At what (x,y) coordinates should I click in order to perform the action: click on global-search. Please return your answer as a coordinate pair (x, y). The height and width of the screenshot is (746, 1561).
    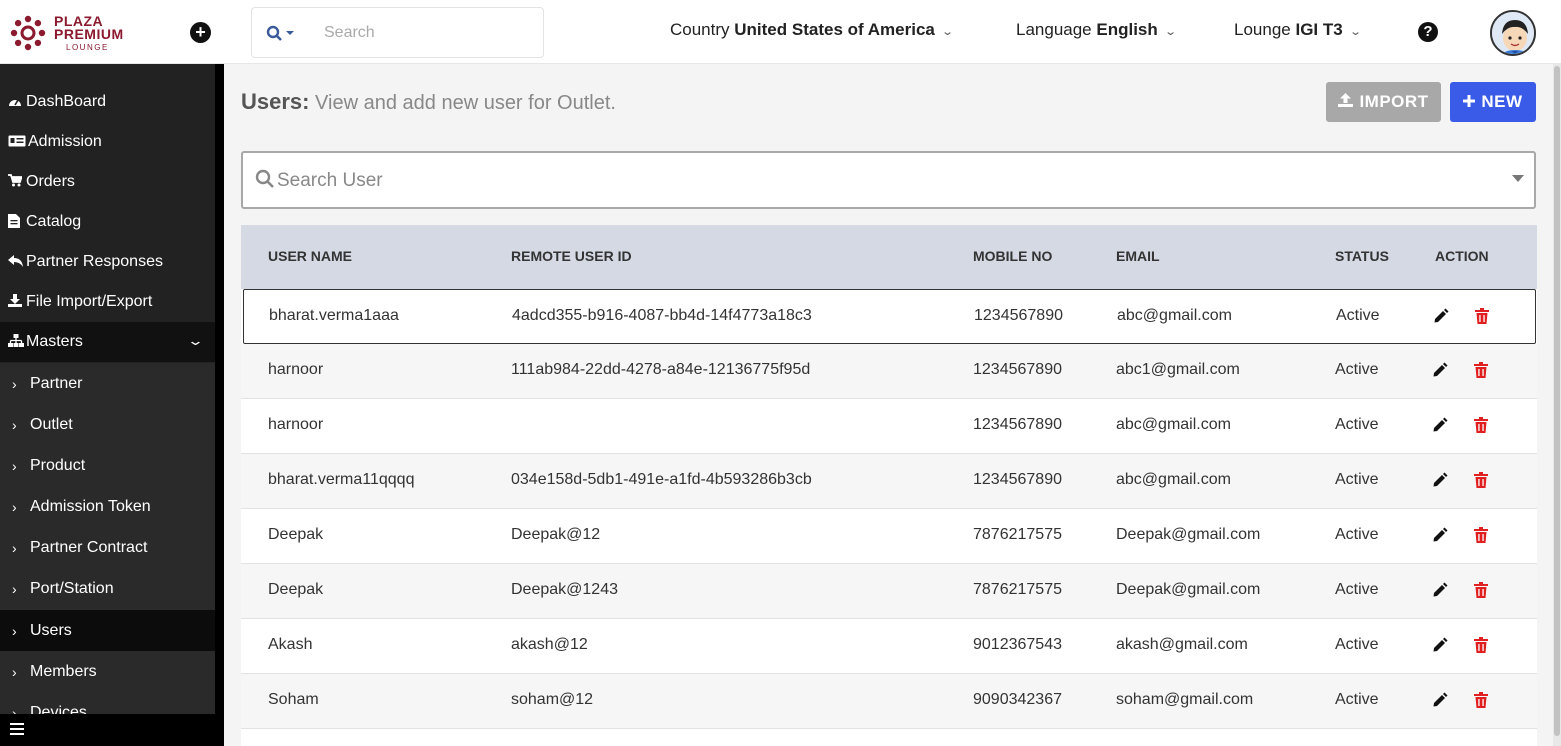
    Looking at the image, I should click on (397, 32).